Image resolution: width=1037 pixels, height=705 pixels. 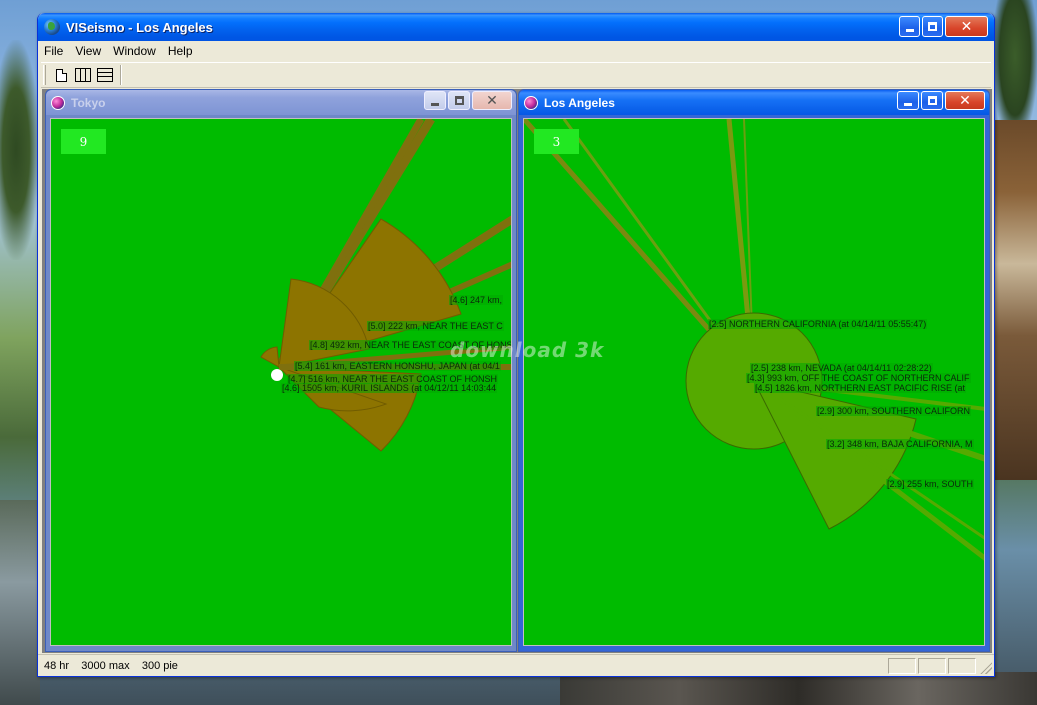 What do you see at coordinates (986, 668) in the screenshot?
I see `resize-grip` at bounding box center [986, 668].